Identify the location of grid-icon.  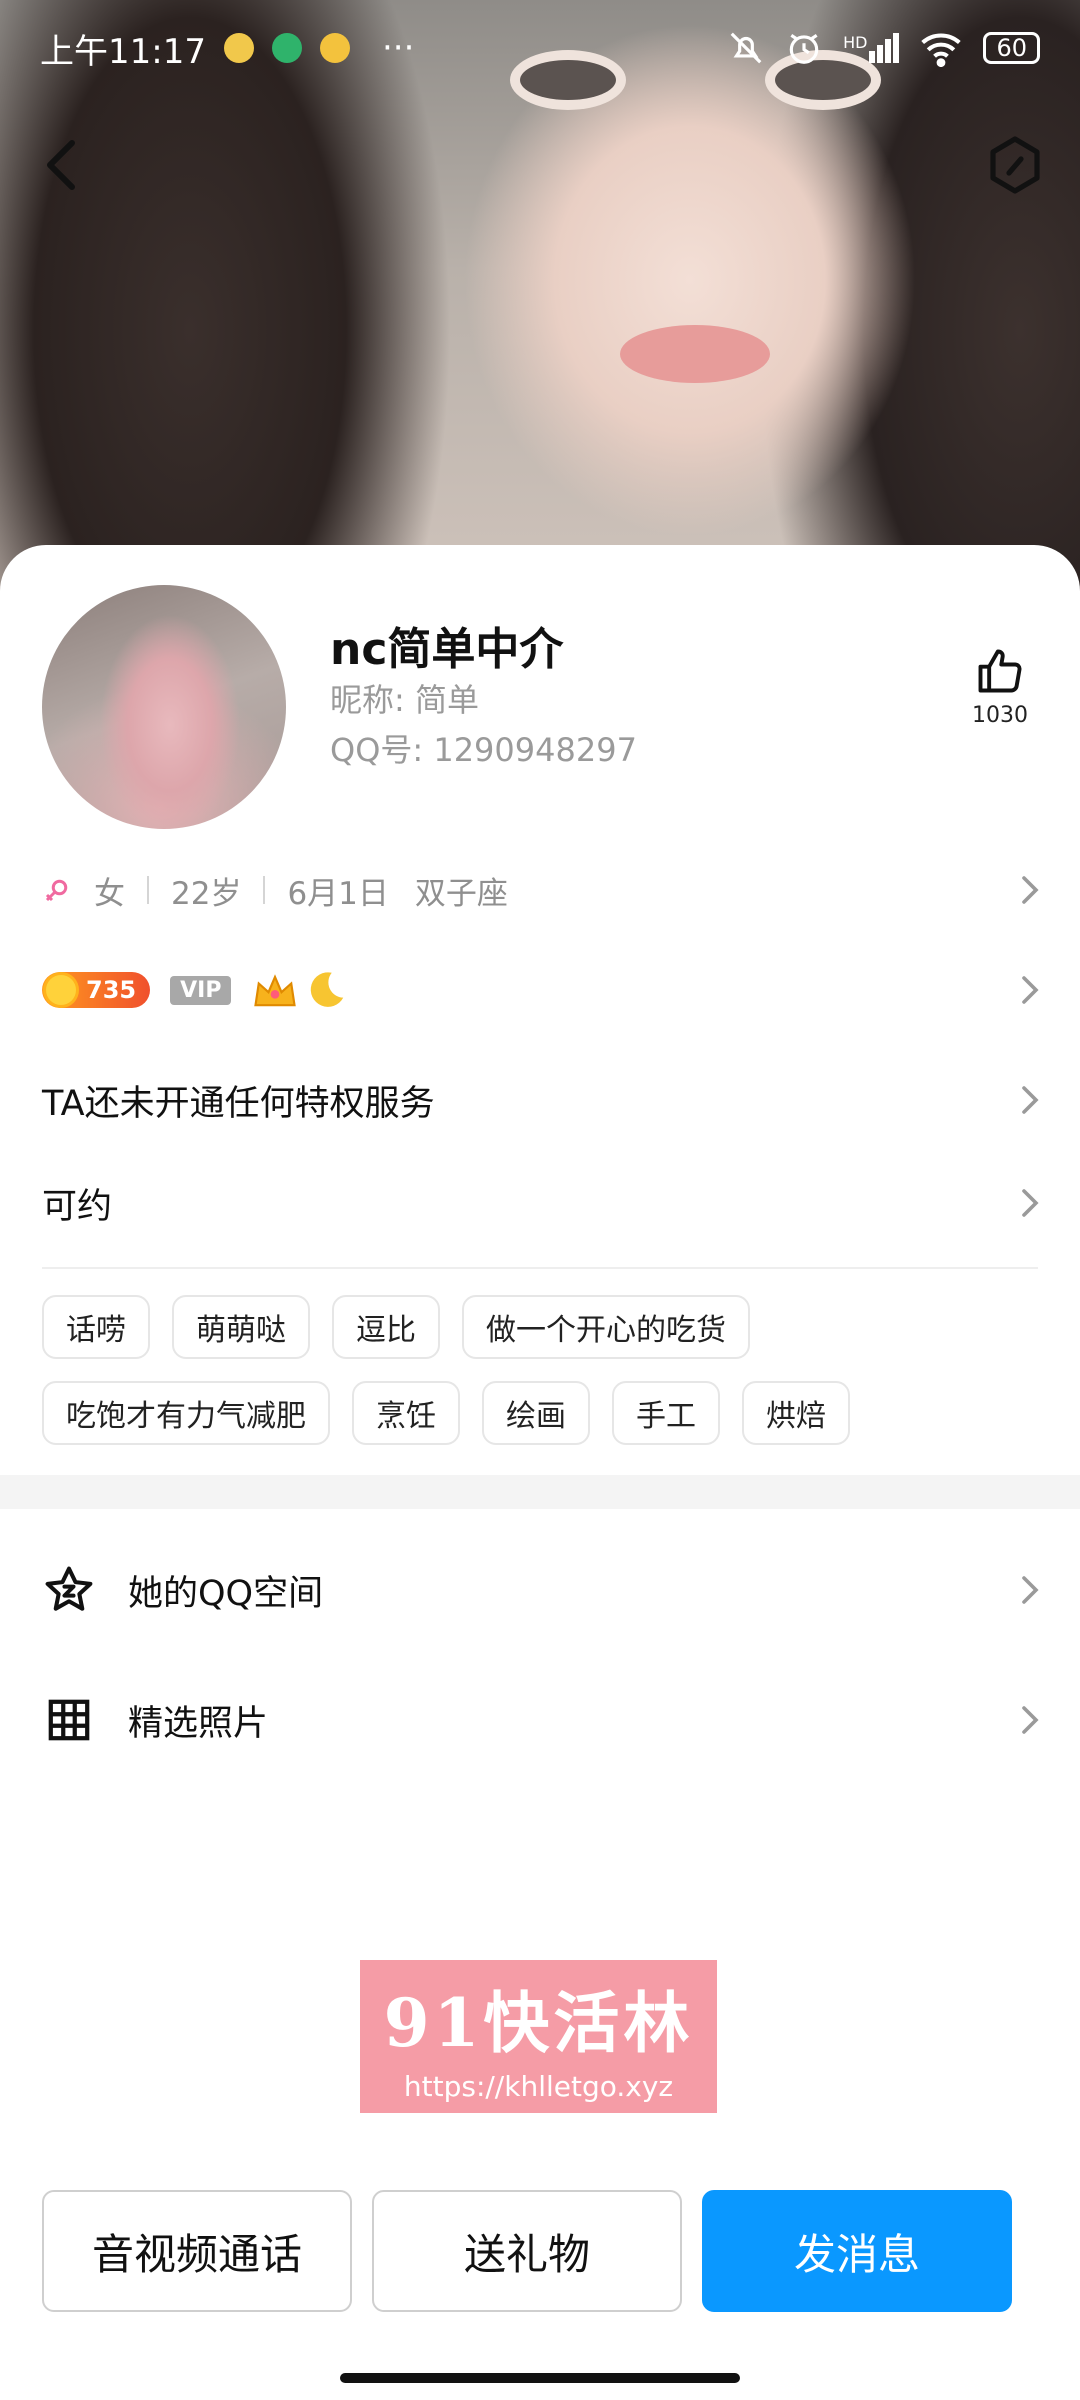
(69, 1720).